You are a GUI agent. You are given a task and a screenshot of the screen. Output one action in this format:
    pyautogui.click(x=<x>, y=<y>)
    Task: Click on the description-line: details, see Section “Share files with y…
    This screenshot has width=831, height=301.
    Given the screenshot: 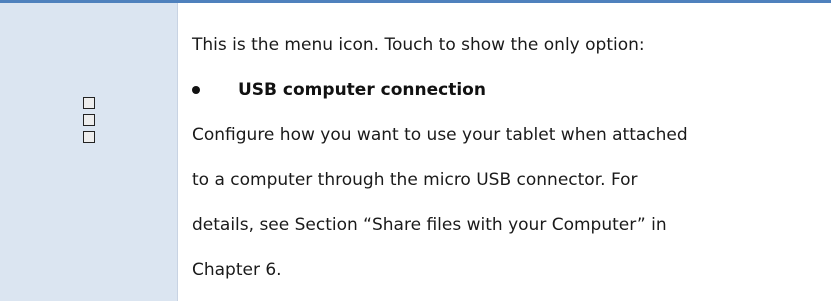 What is the action you would take?
    pyautogui.click(x=429, y=225)
    